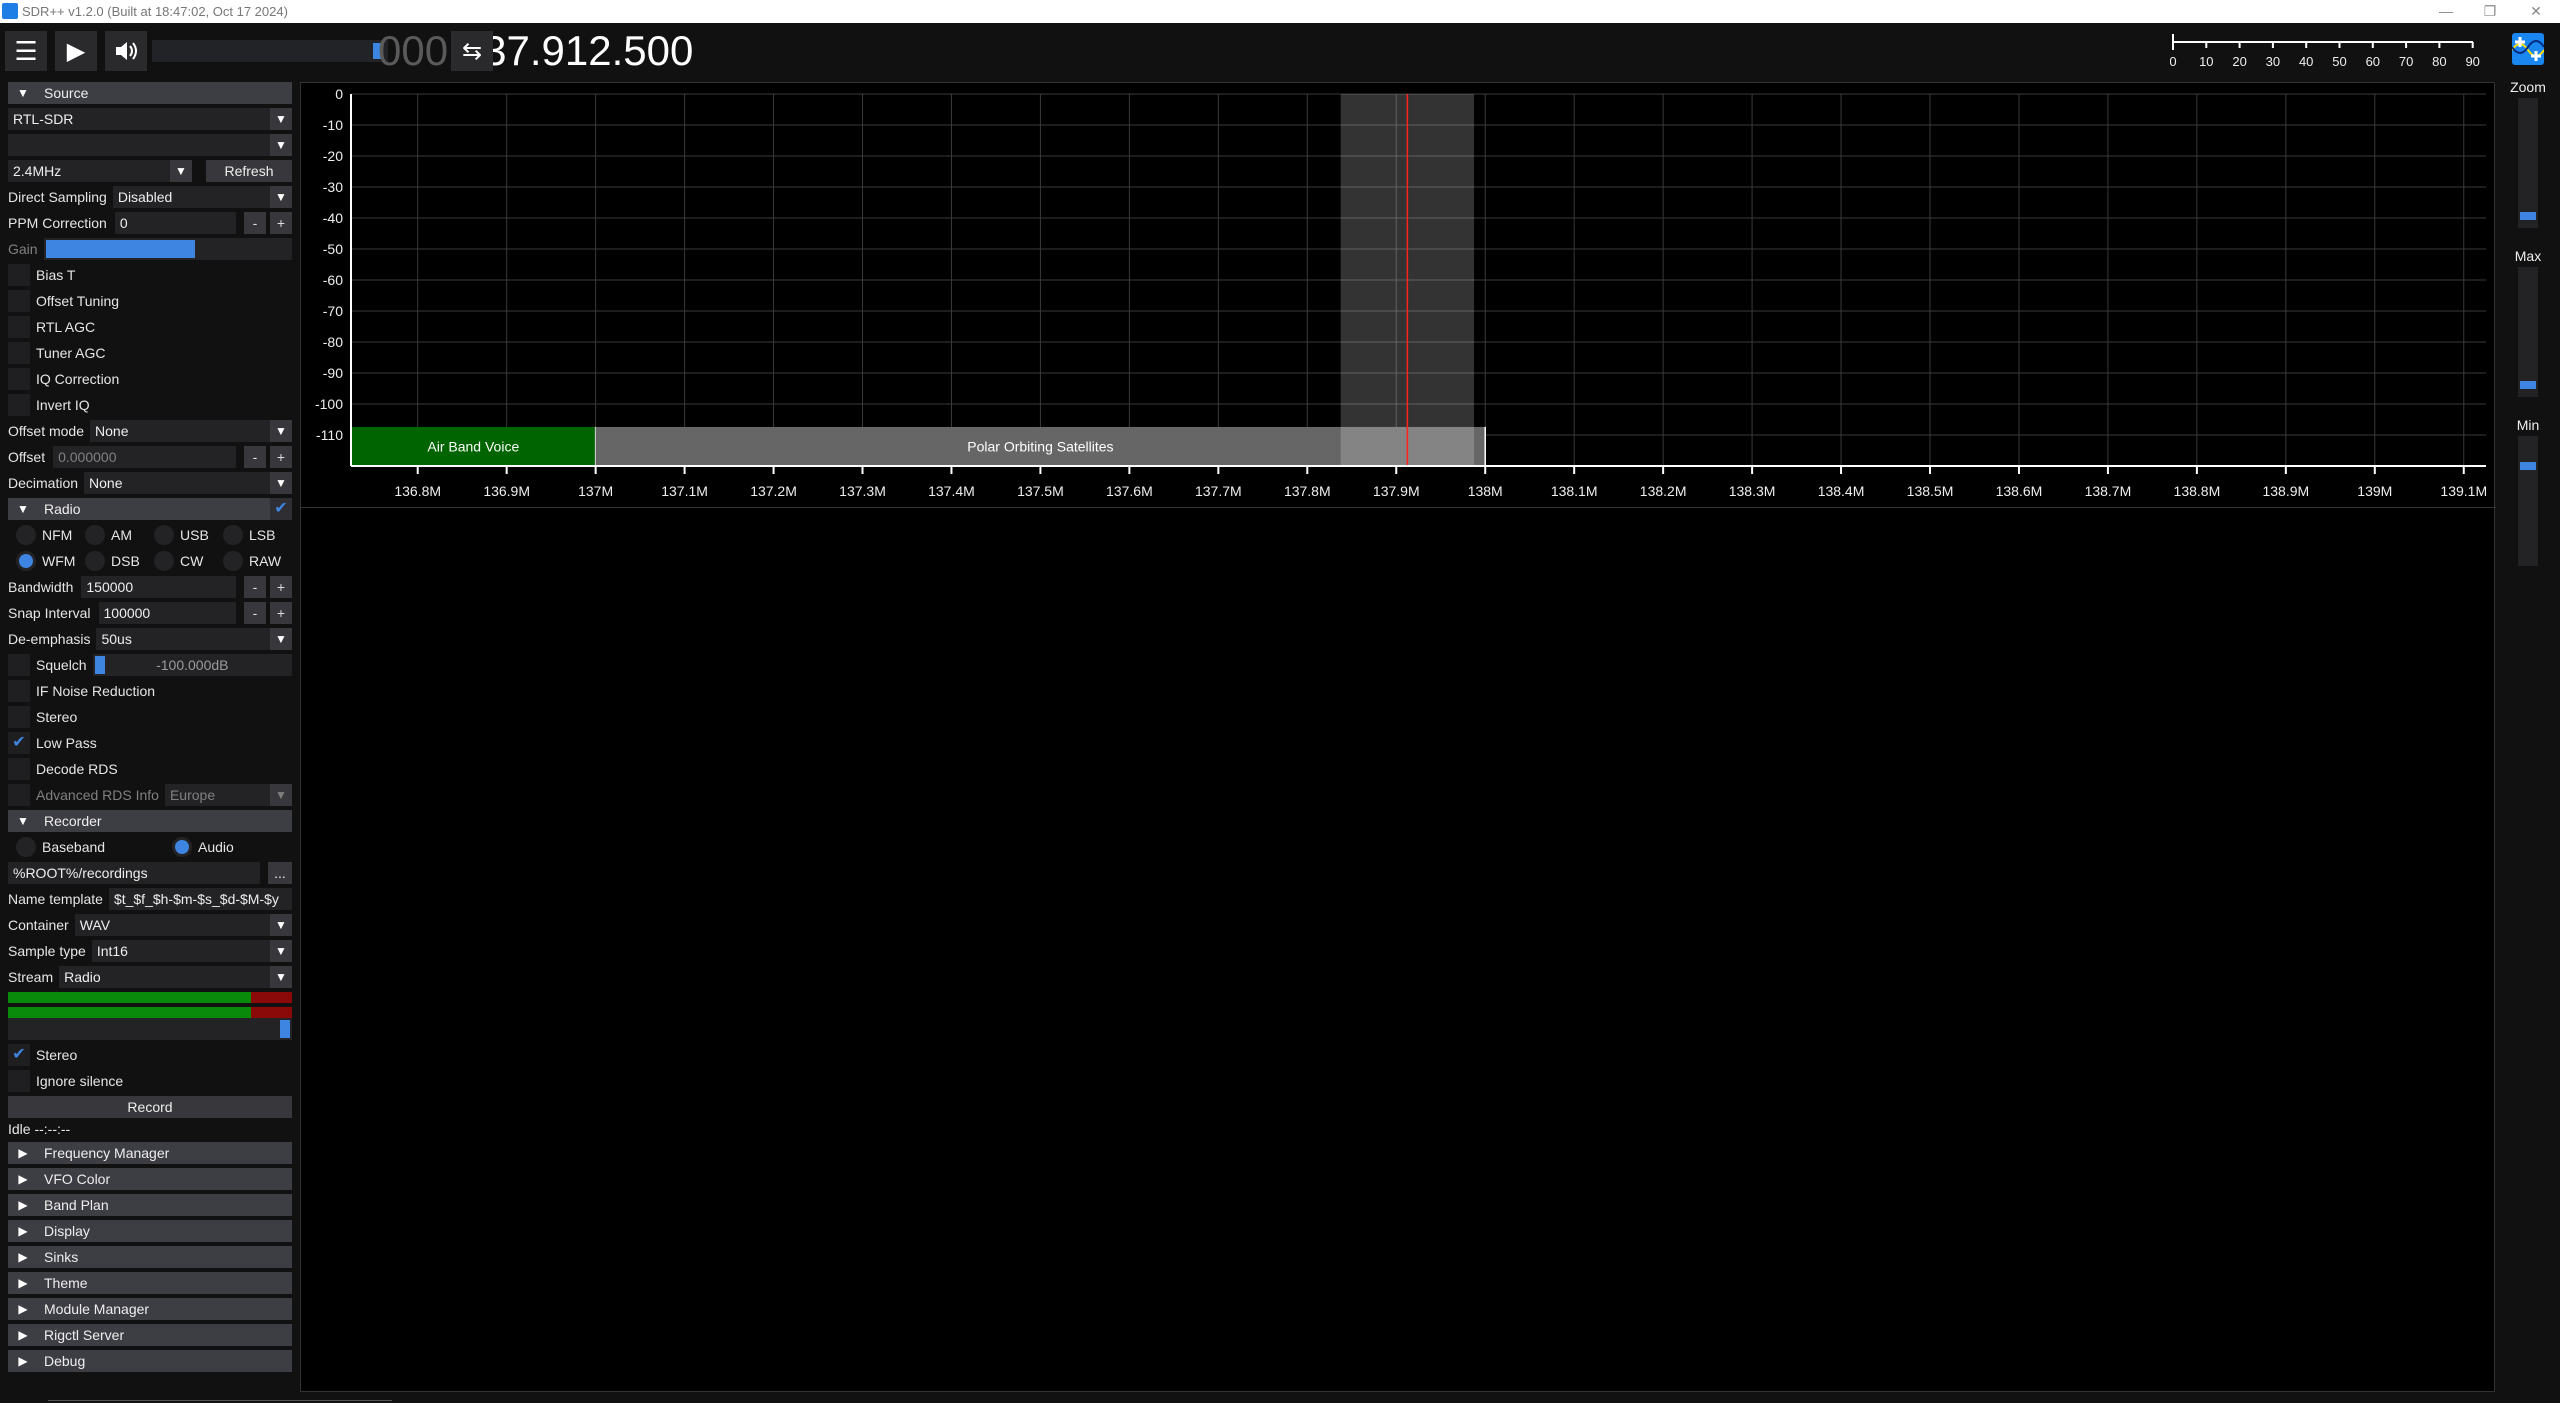 Image resolution: width=2560 pixels, height=1403 pixels. What do you see at coordinates (419, 50) in the screenshot?
I see `frequency-leading-digits: 000.` at bounding box center [419, 50].